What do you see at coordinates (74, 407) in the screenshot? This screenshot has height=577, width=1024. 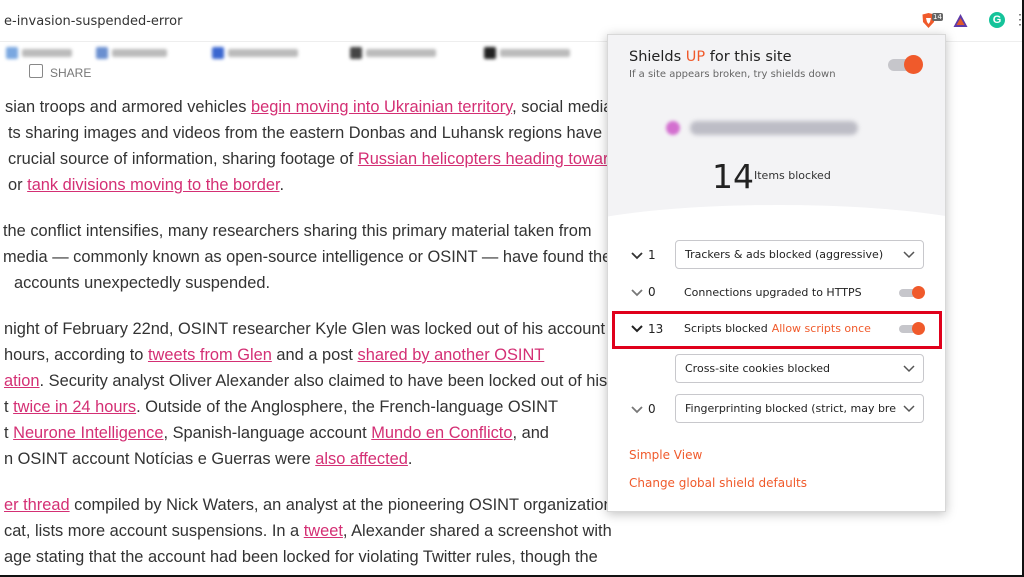 I see `article-link: twice in 24 hours` at bounding box center [74, 407].